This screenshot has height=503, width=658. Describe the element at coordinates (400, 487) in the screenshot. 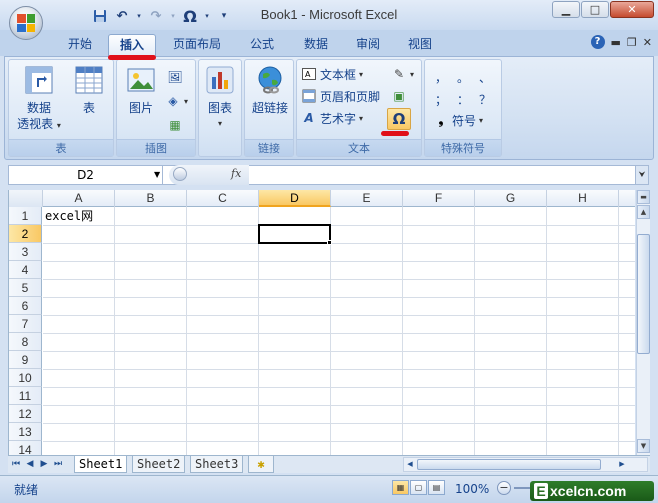

I see `normal-view-icon: ▦` at that location.